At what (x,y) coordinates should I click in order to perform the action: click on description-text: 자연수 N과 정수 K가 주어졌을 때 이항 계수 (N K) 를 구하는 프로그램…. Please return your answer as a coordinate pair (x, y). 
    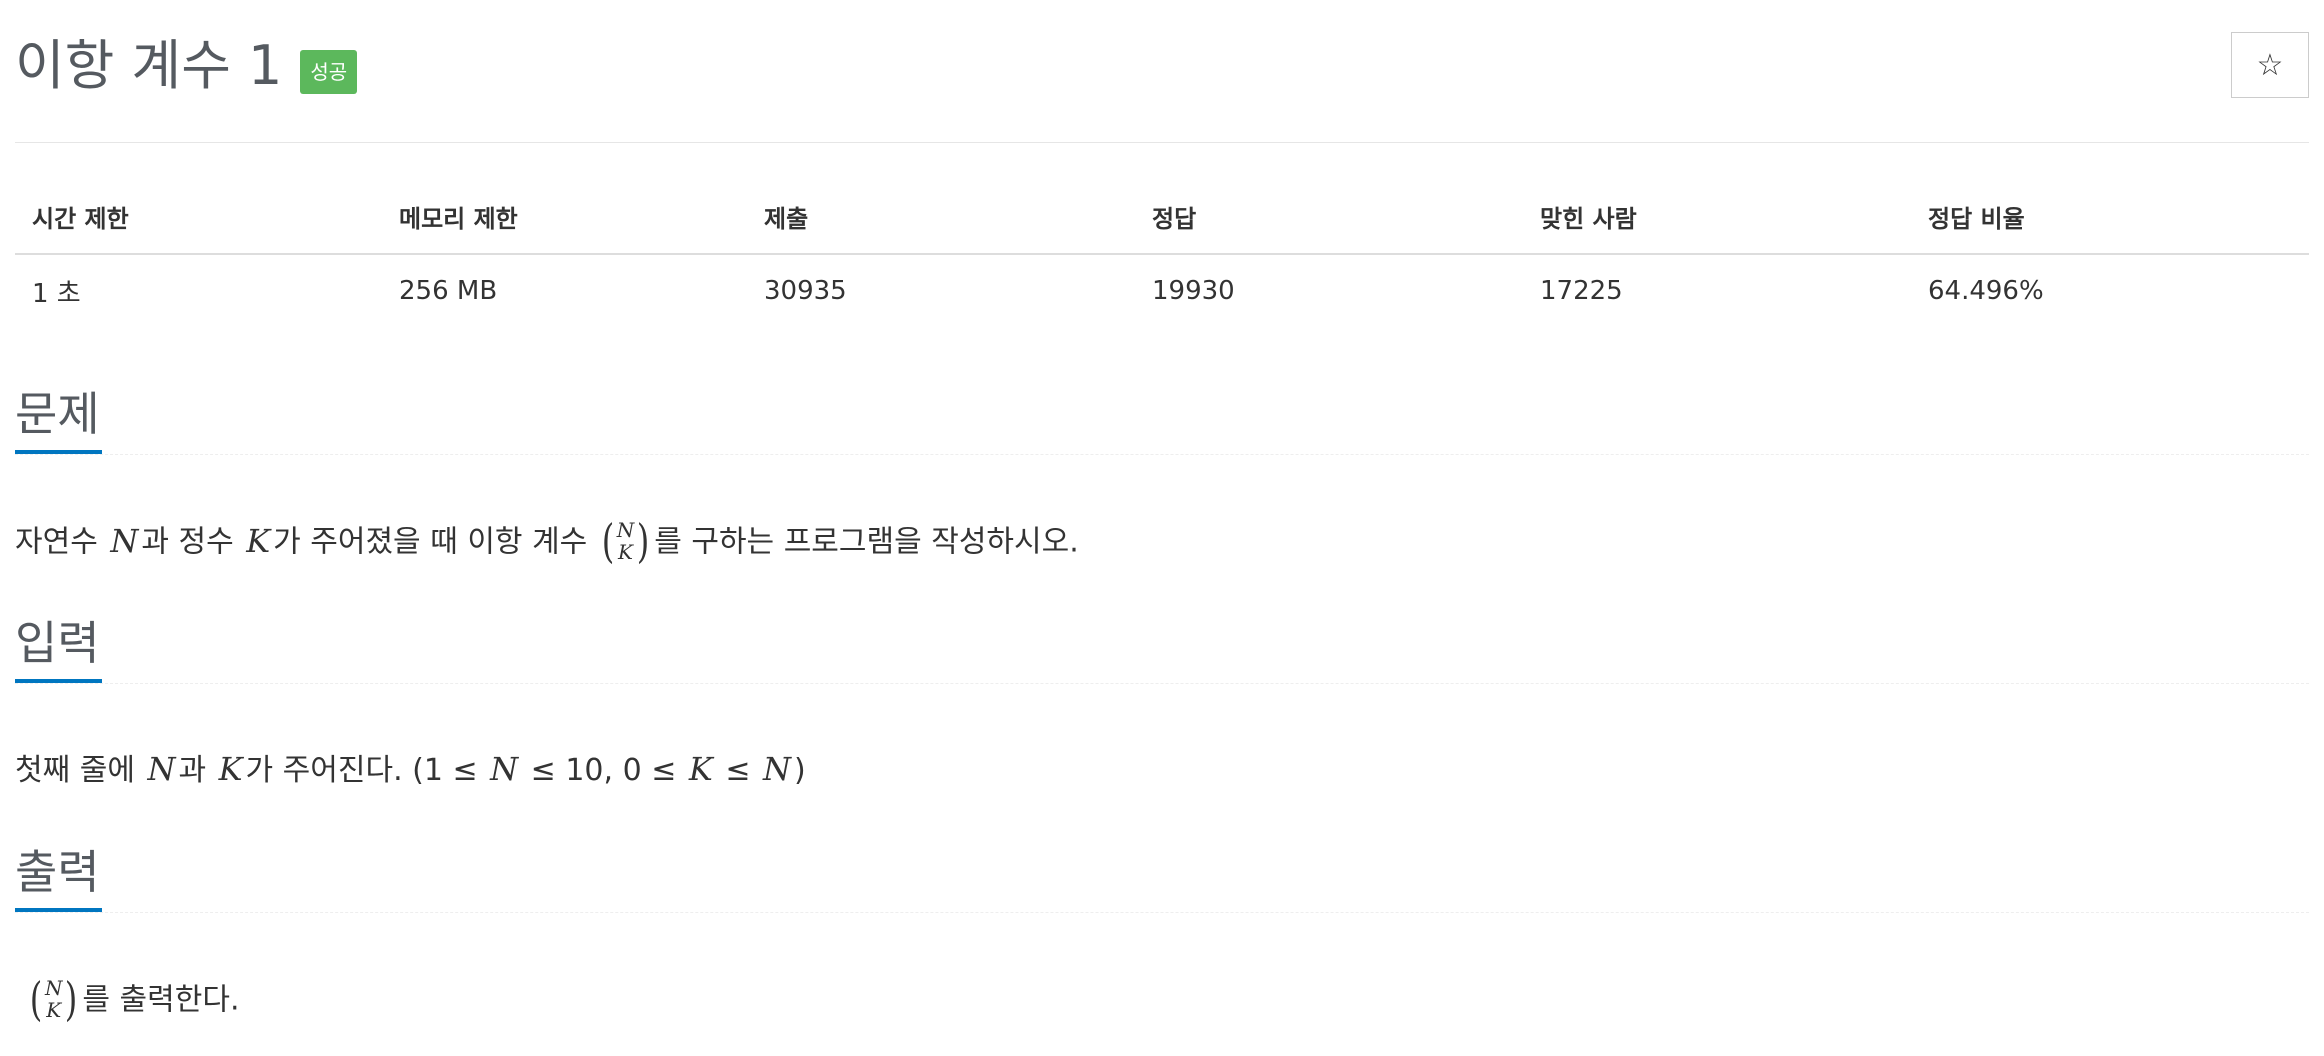
    Looking at the image, I should click on (547, 541).